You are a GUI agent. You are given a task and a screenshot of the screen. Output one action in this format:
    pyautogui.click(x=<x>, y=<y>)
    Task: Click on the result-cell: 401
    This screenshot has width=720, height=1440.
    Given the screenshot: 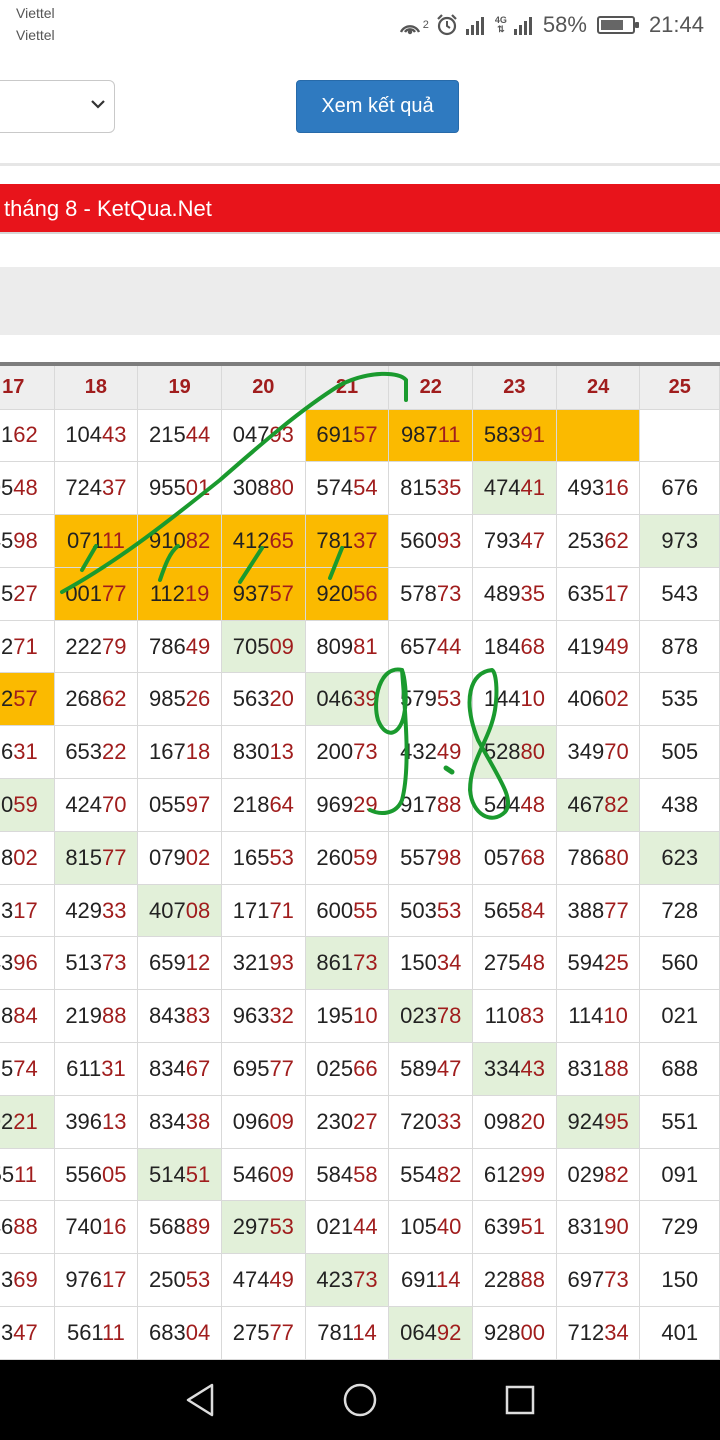 What is the action you would take?
    pyautogui.click(x=679, y=1333)
    